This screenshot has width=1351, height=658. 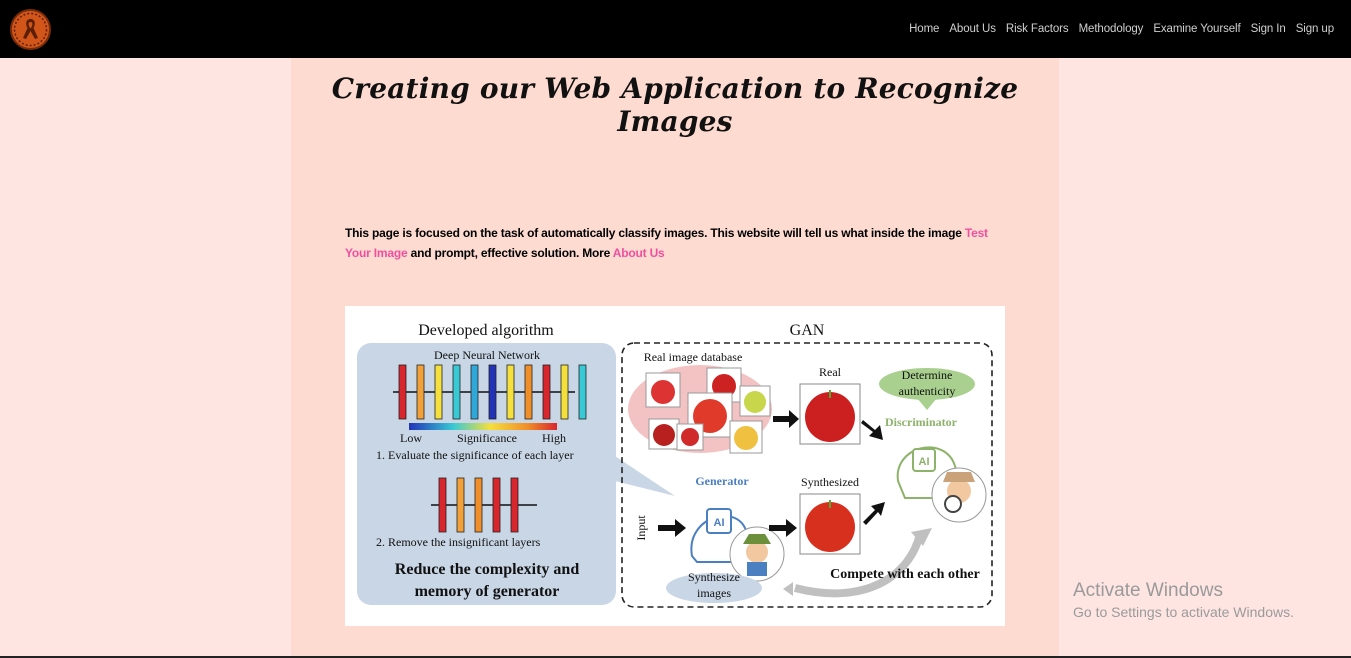 What do you see at coordinates (941, 484) in the screenshot?
I see `discriminator-icon: AI` at bounding box center [941, 484].